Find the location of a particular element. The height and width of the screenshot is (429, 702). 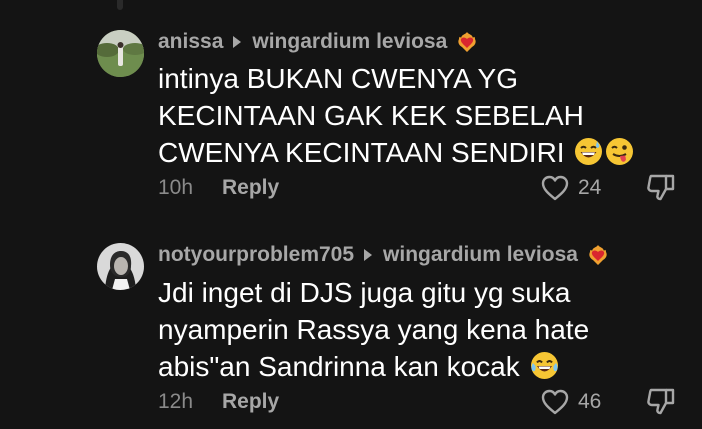

like-count: 46 is located at coordinates (590, 401).